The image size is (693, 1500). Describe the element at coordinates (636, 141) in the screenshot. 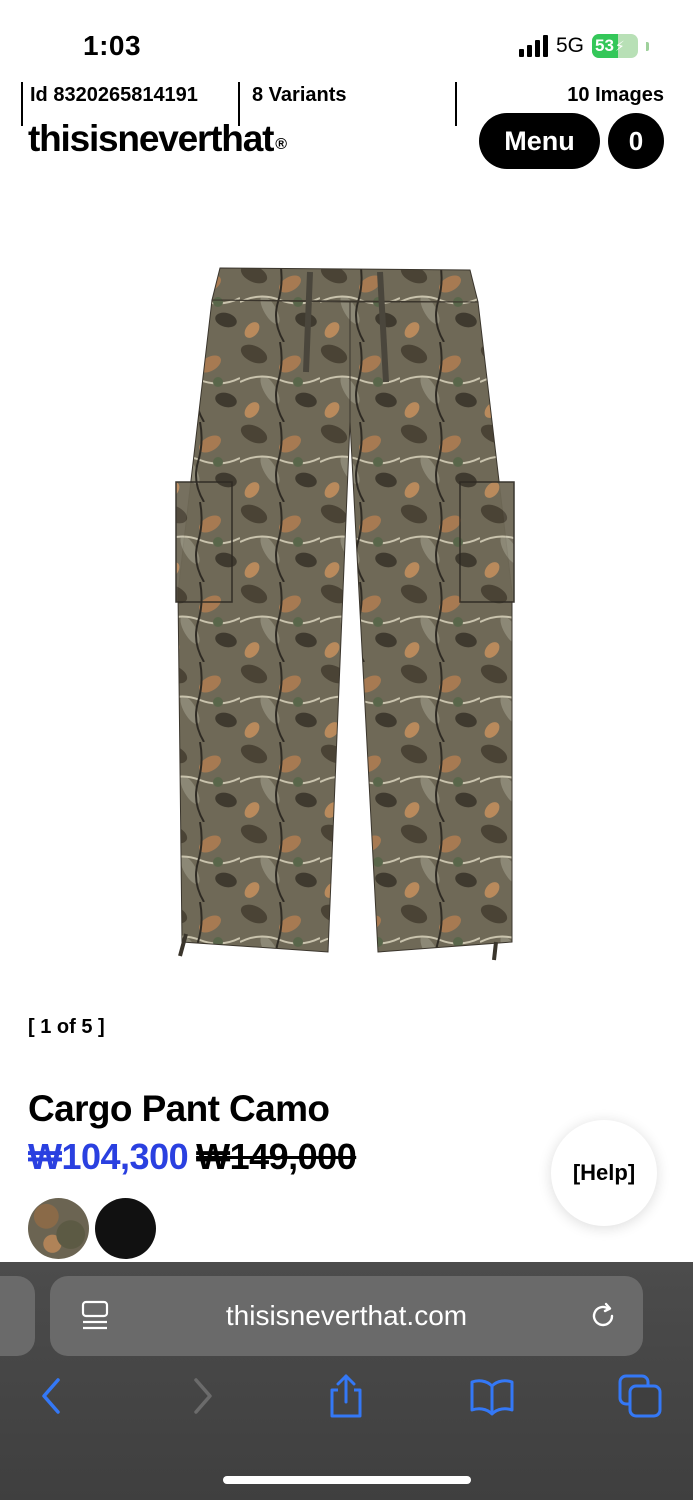

I see `cart-button: 0` at that location.